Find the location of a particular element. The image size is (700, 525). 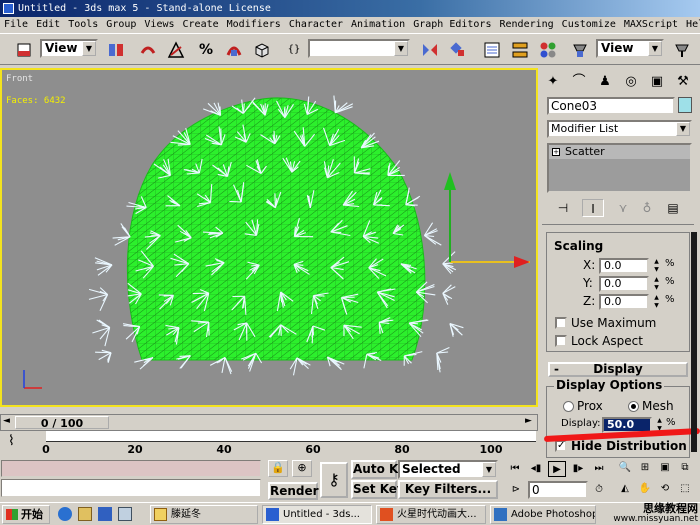

go-to-end-icon: ⏭ is located at coordinates (599, 469).